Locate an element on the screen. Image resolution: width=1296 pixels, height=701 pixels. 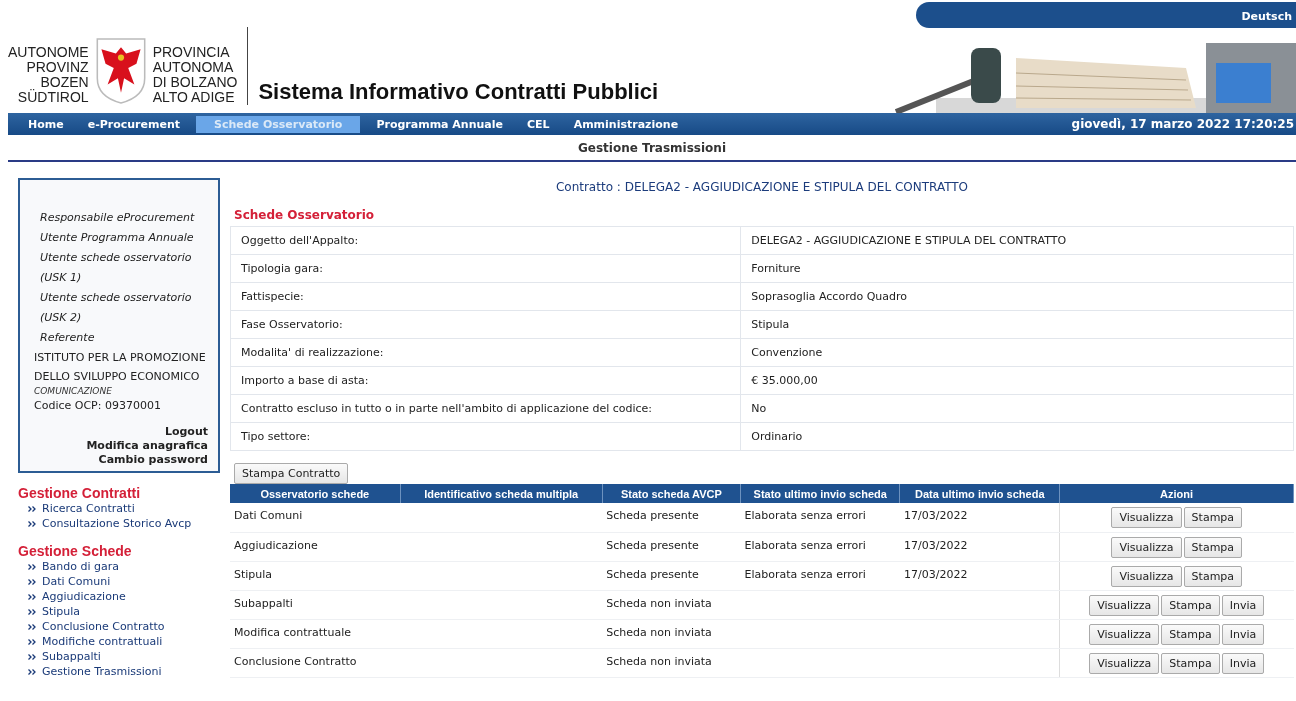
section-title: Schede Osservatorio is located at coordinates (305, 215).